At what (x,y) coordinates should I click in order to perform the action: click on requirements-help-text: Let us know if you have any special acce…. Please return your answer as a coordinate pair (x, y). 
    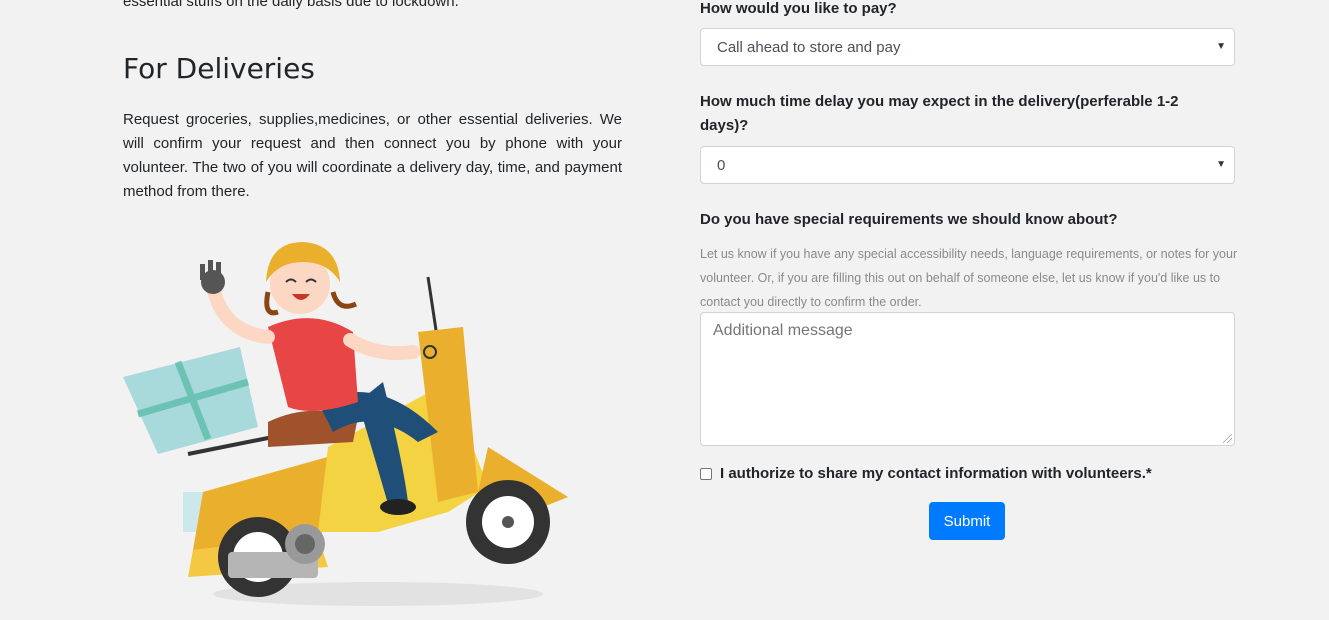
    Looking at the image, I should click on (969, 278).